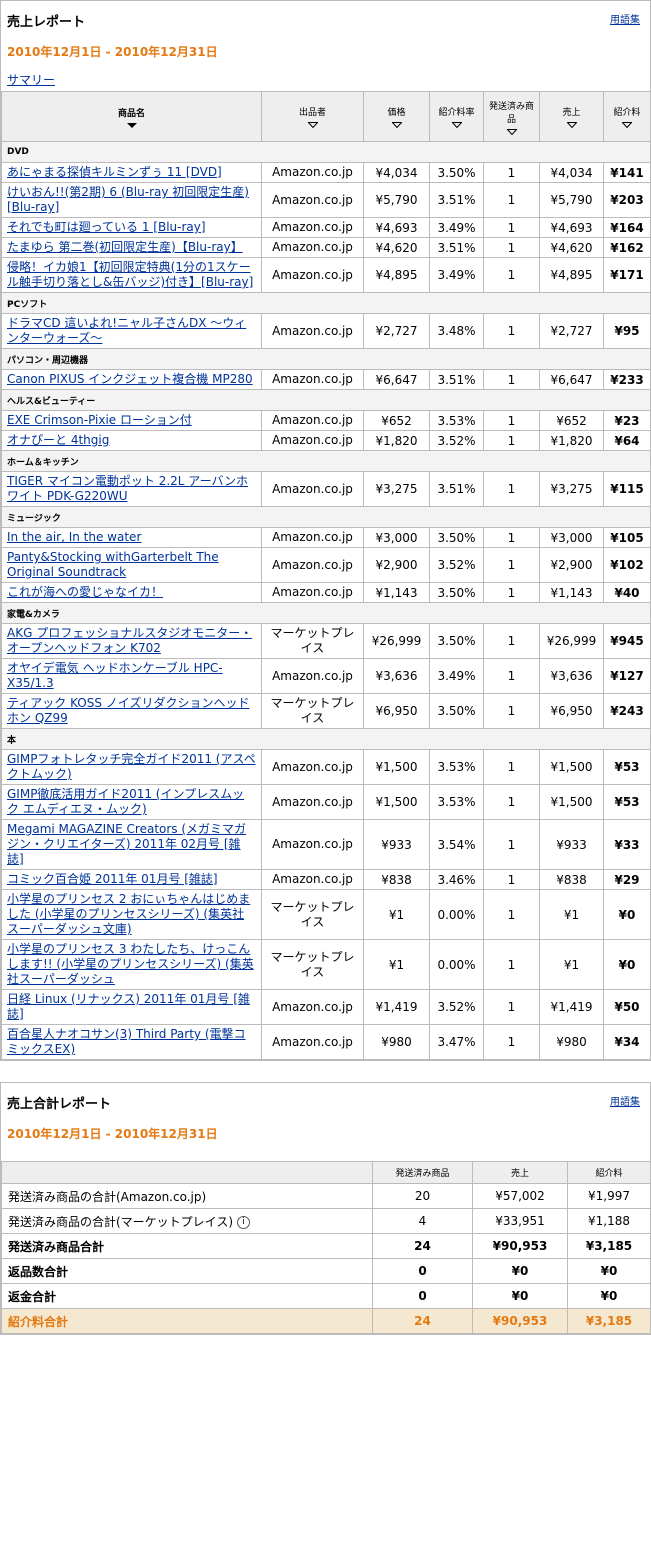  I want to click on product-name-link: けいおん!!(第2期) 6 (Blu-ray 初回限定生産) [Blu-ray], so click(131, 200).